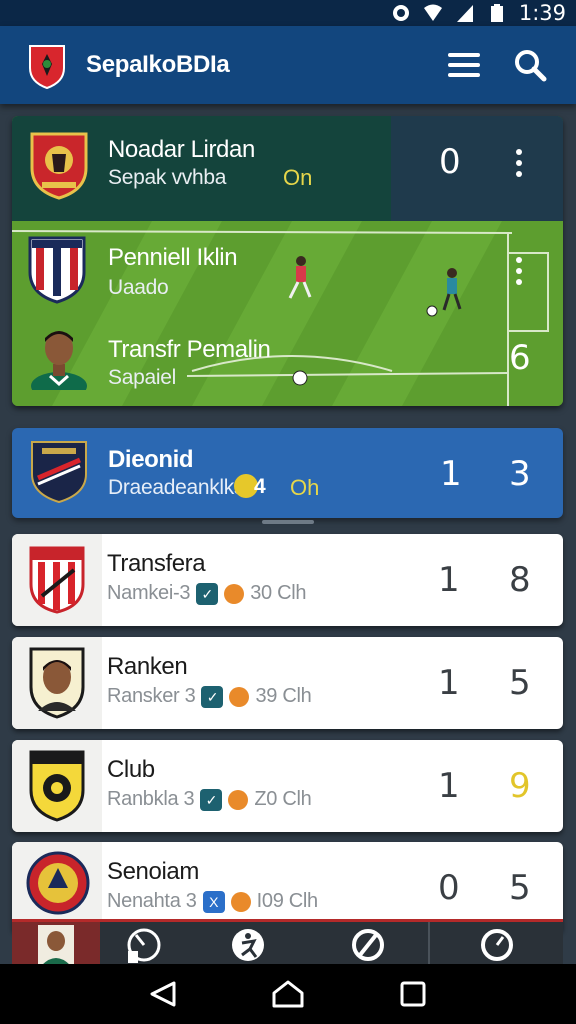  I want to click on list-item-subtitle: Ranbkla 3, so click(151, 799).